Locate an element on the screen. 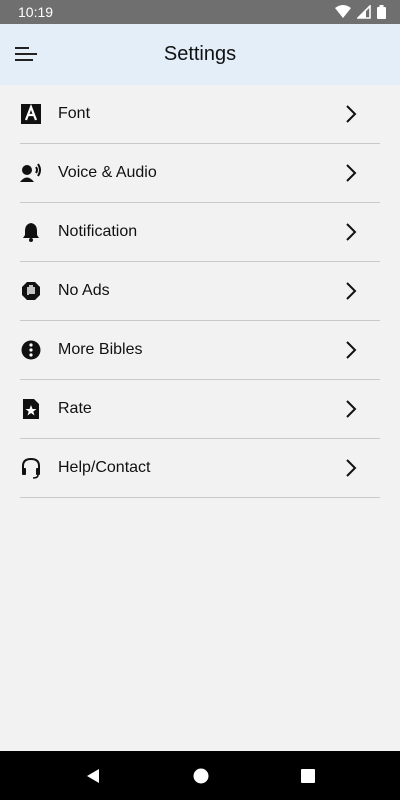 Image resolution: width=400 pixels, height=800 pixels. settings-item-label: Notification is located at coordinates (98, 231).